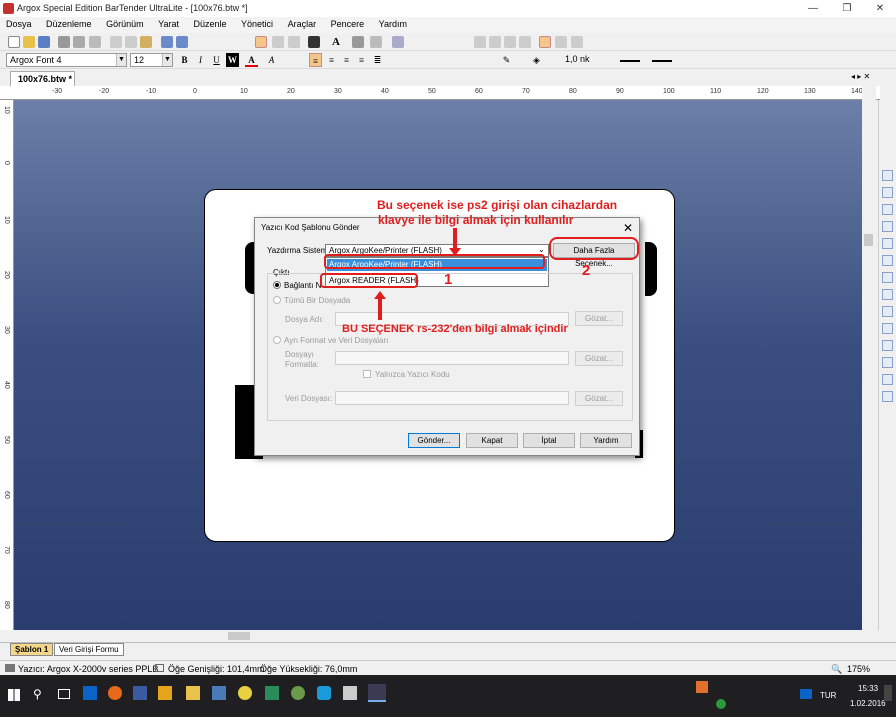  I want to click on outlook-icon, so click(90, 693).